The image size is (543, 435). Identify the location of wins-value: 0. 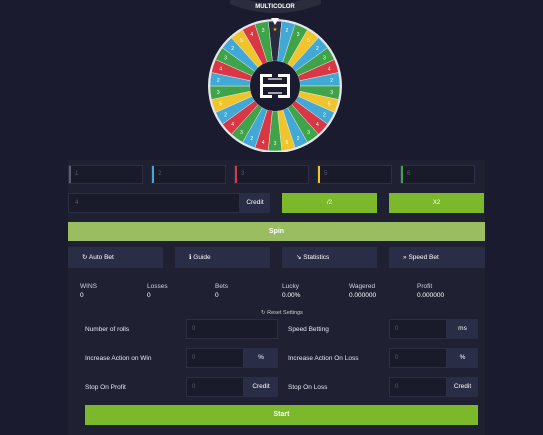
(82, 295).